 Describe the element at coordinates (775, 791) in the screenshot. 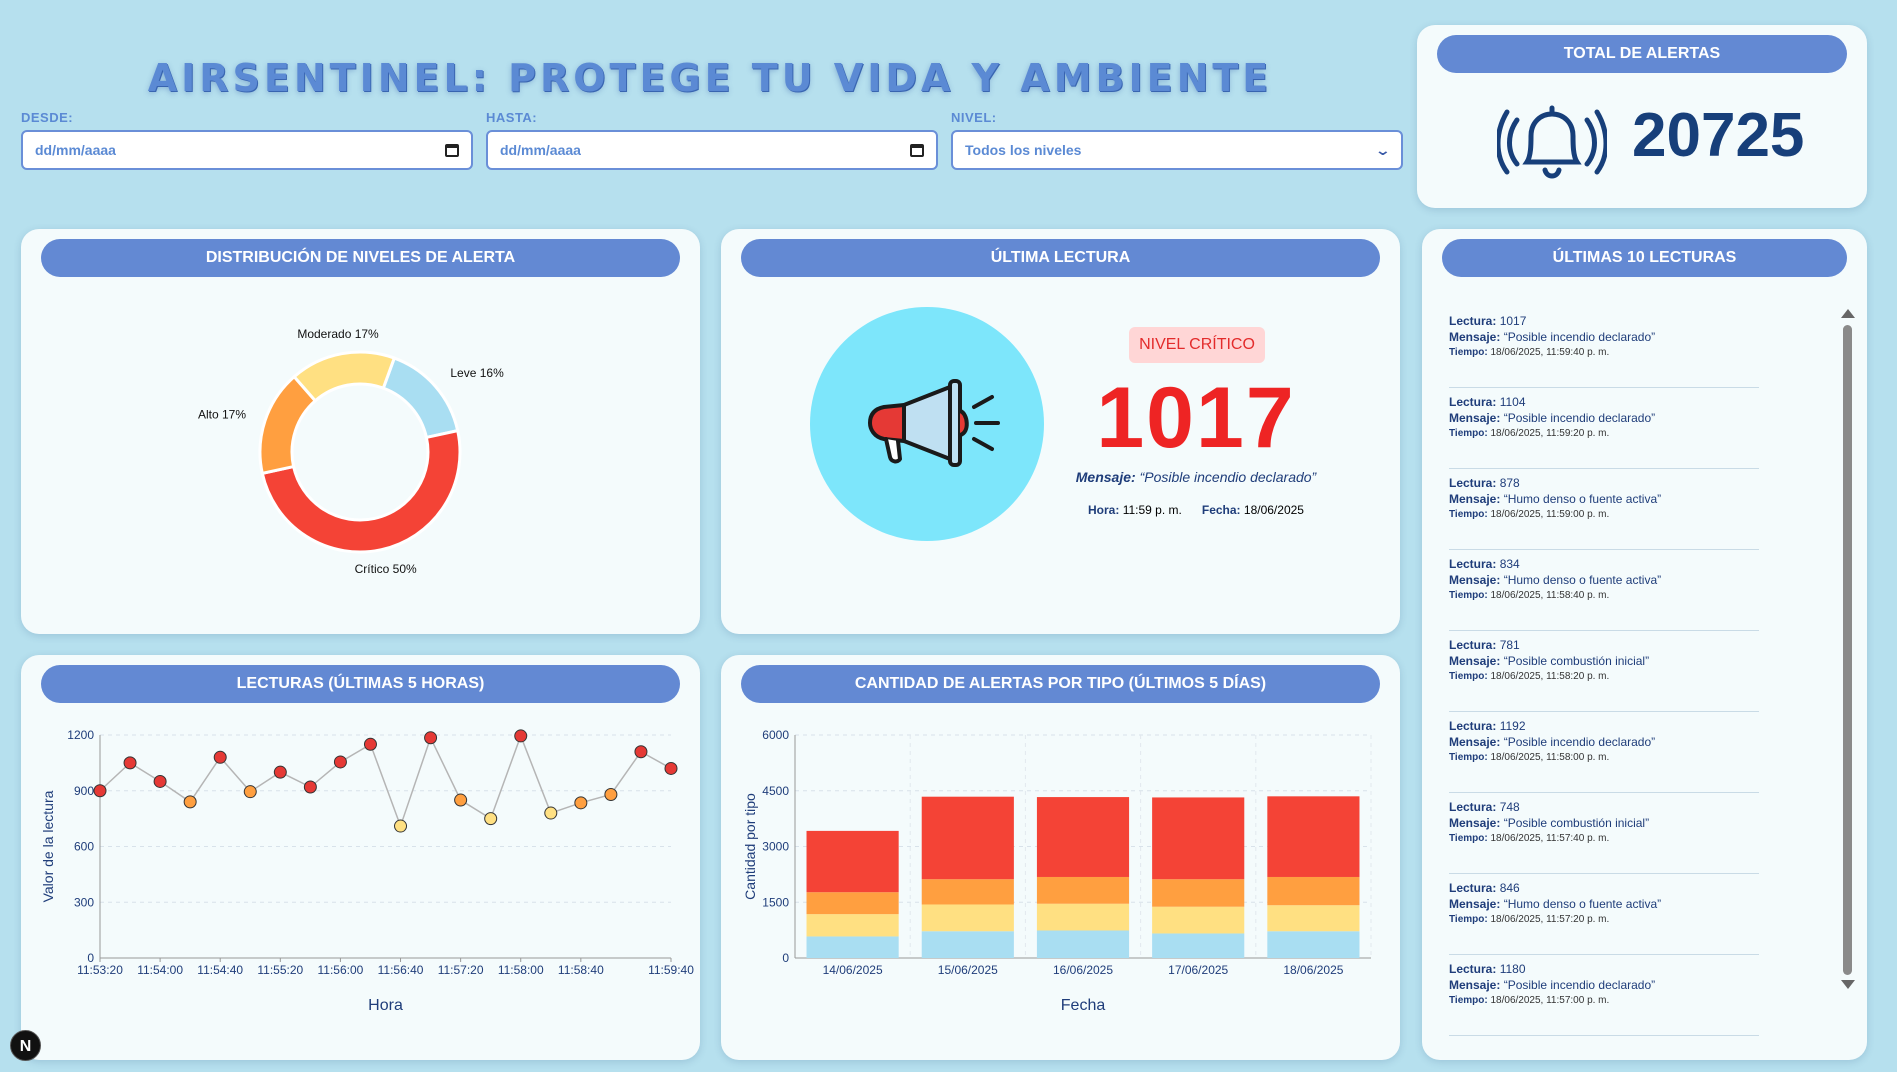

I see `y-tick-label: 4500` at that location.